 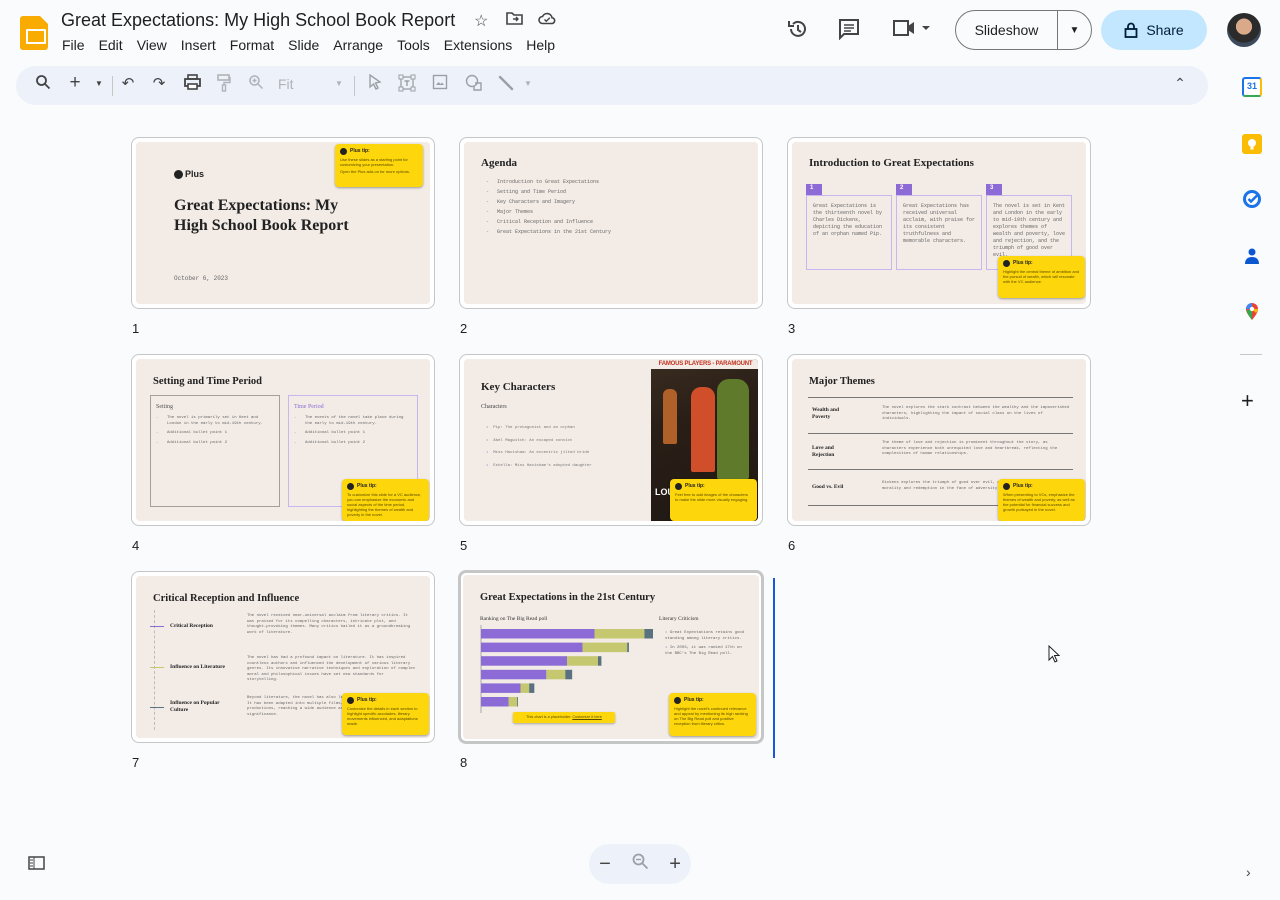 What do you see at coordinates (226, 598) in the screenshot?
I see `slide-title: Critical Reception and Influence` at bounding box center [226, 598].